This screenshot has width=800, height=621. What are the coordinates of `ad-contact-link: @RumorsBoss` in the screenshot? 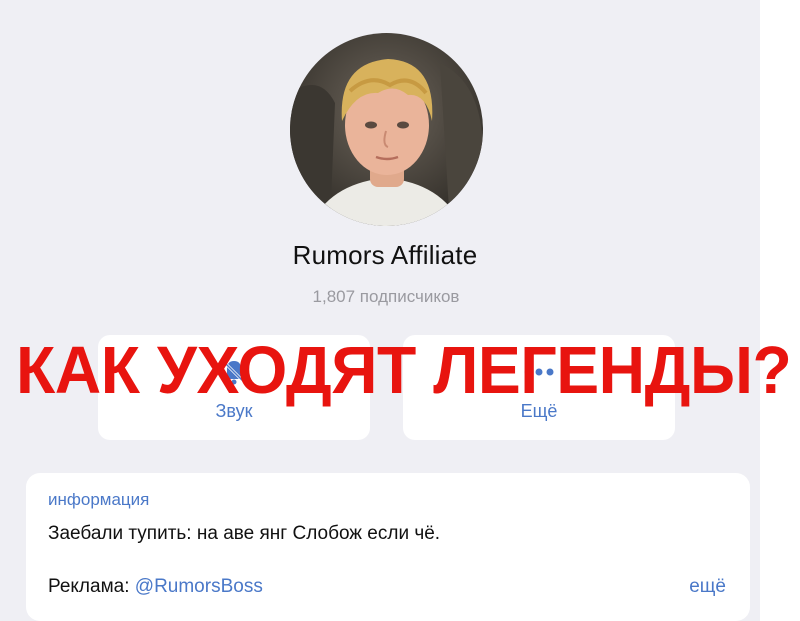 It's located at (199, 586).